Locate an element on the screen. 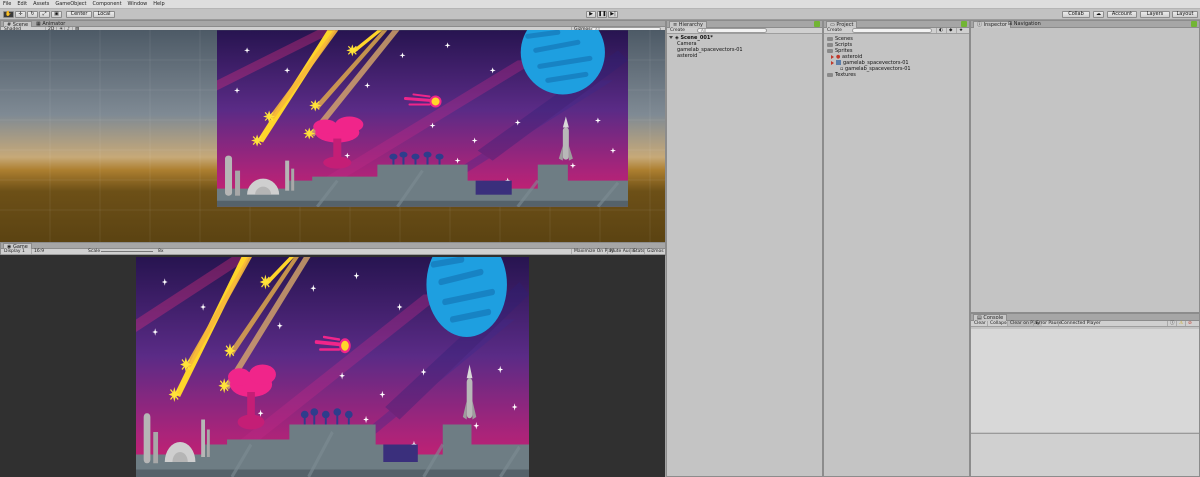 The height and width of the screenshot is (477, 1200). tab-project: ▭ Project is located at coordinates (842, 24).